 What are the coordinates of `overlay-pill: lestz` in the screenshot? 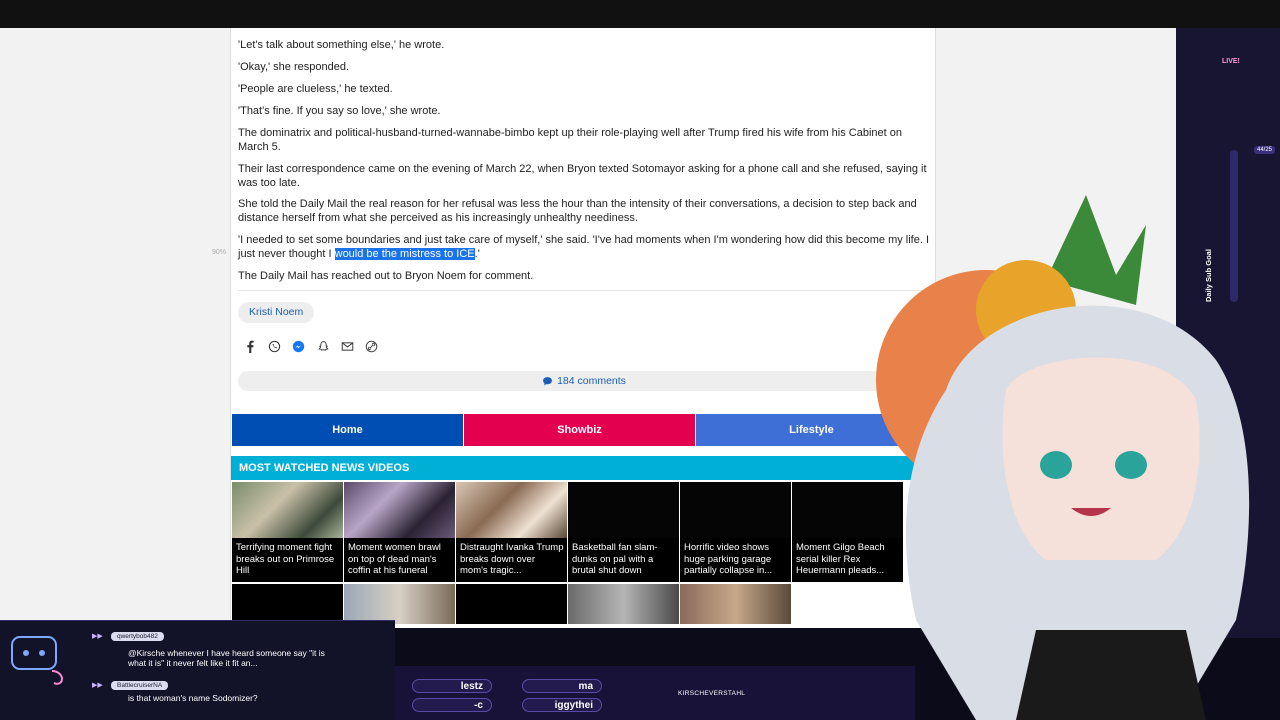 It's located at (452, 686).